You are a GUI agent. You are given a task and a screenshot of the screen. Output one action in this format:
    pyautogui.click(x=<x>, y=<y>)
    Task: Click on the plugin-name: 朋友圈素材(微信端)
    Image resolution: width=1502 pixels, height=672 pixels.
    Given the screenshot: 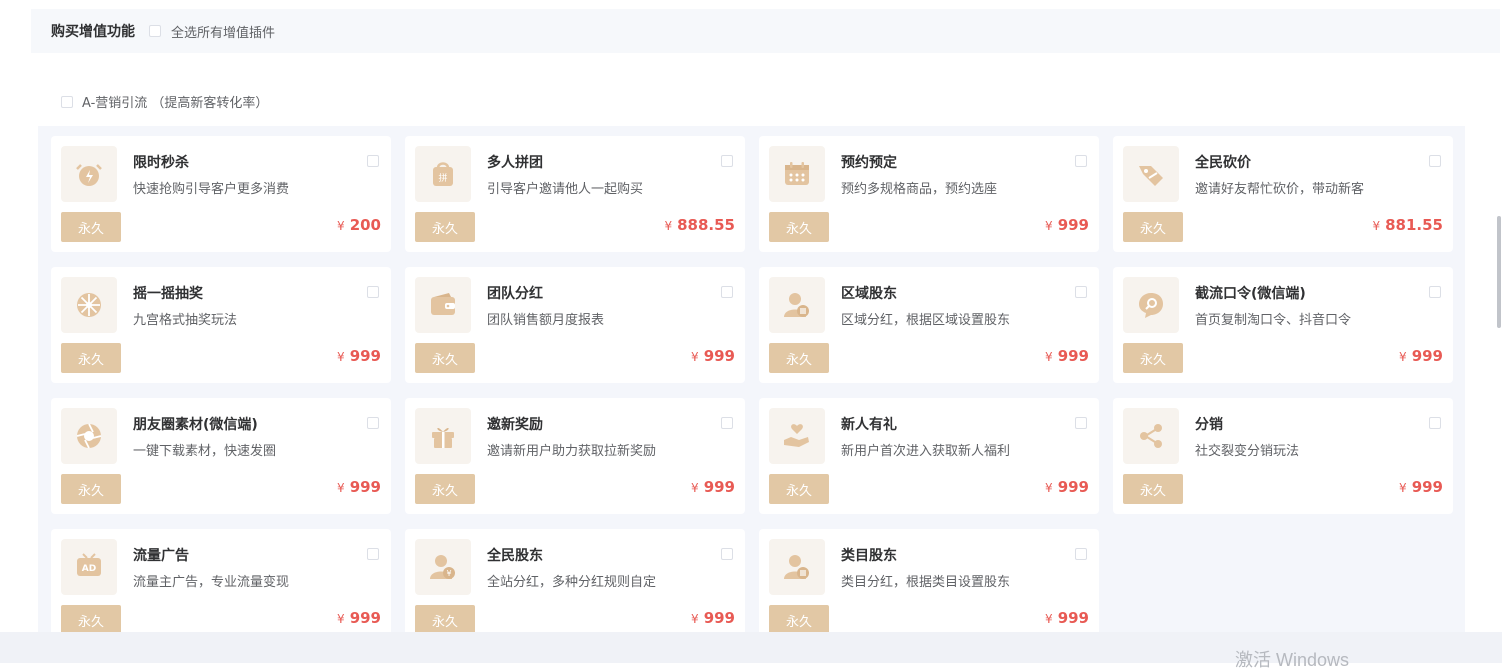 What is the action you would take?
    pyautogui.click(x=195, y=425)
    